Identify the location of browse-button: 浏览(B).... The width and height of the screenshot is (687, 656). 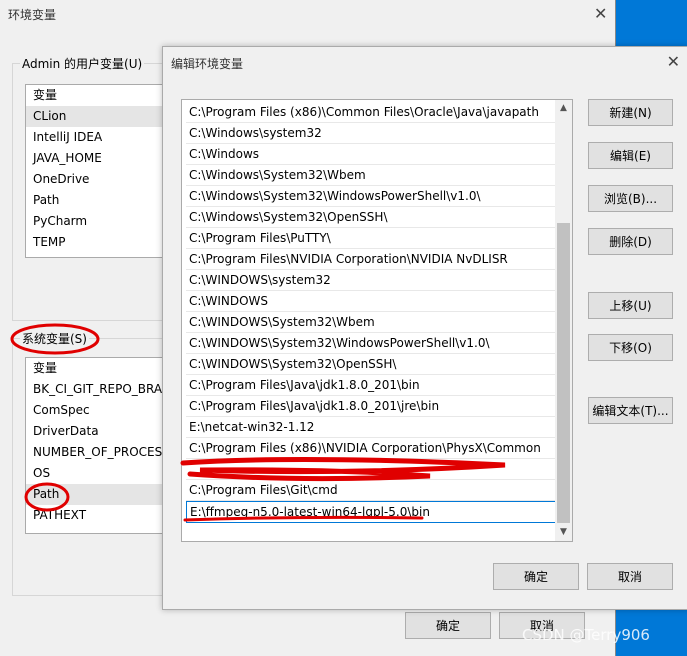
(630, 198).